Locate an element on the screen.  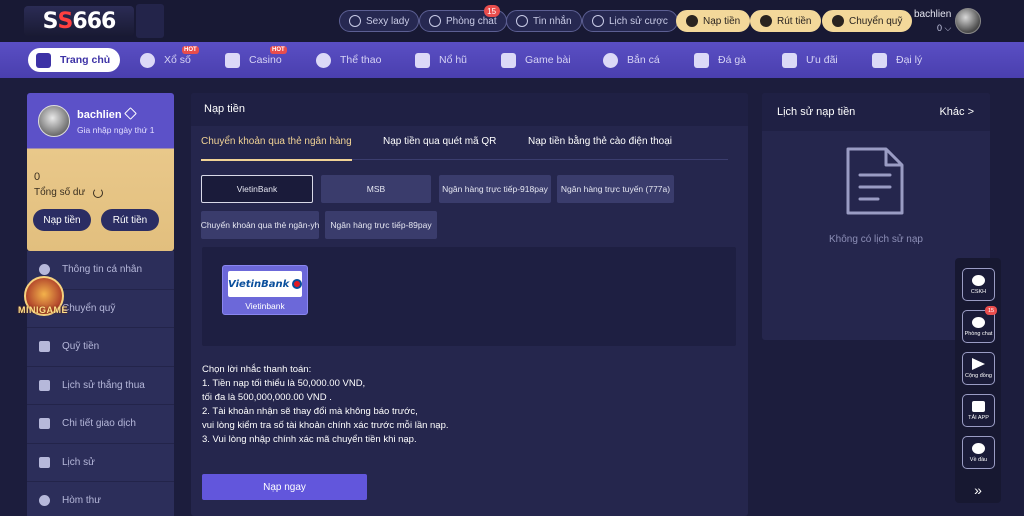
user-menu: bachlien 0 ⌵ is located at coordinates (932, 21).